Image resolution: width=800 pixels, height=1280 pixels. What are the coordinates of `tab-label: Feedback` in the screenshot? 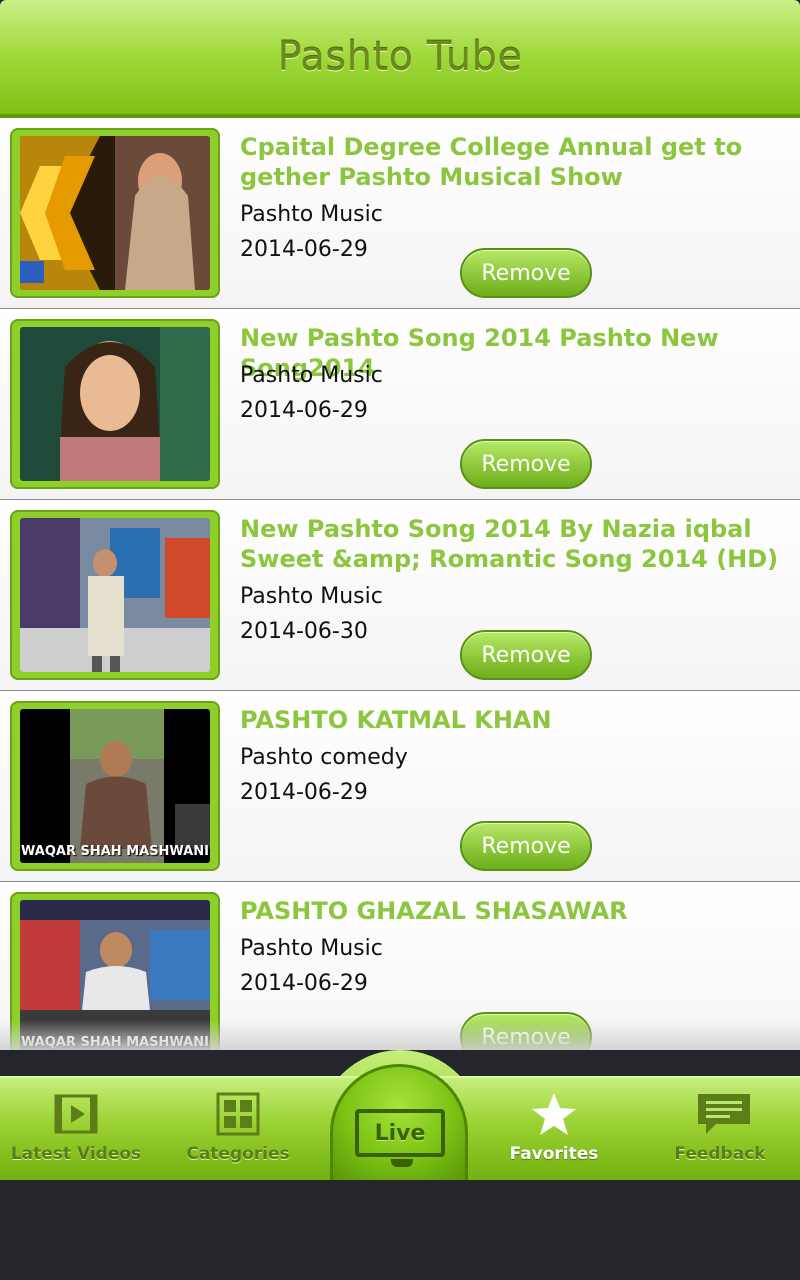 It's located at (720, 1154).